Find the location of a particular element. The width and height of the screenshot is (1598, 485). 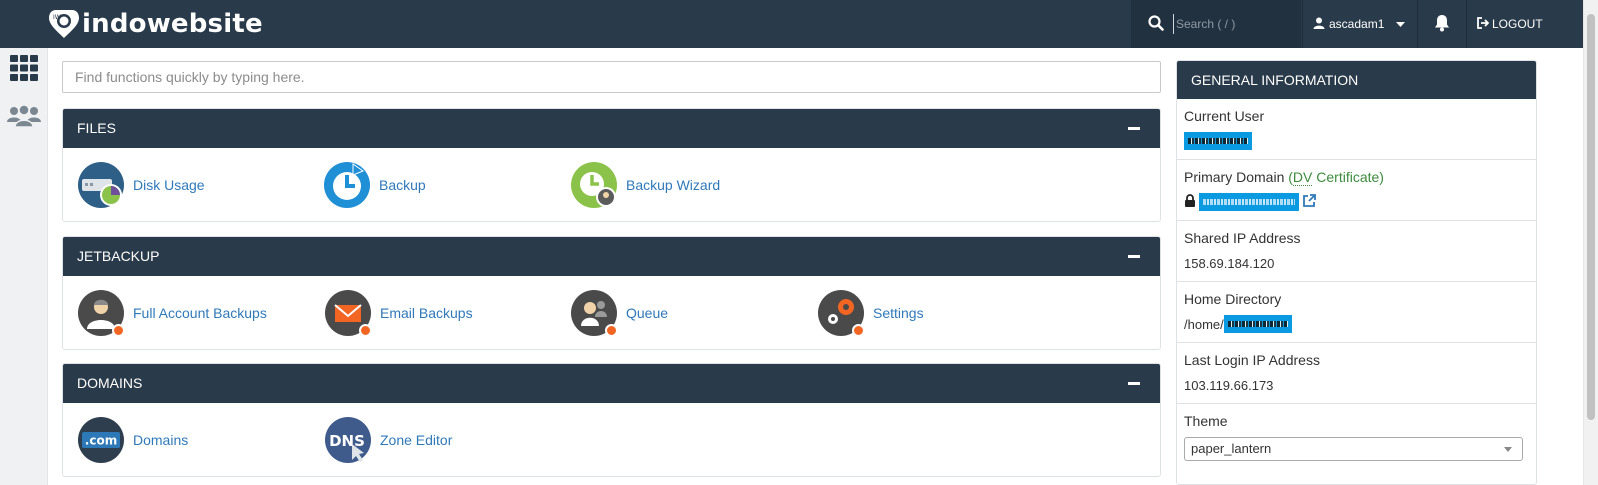

domains-label: Domains is located at coordinates (161, 440).